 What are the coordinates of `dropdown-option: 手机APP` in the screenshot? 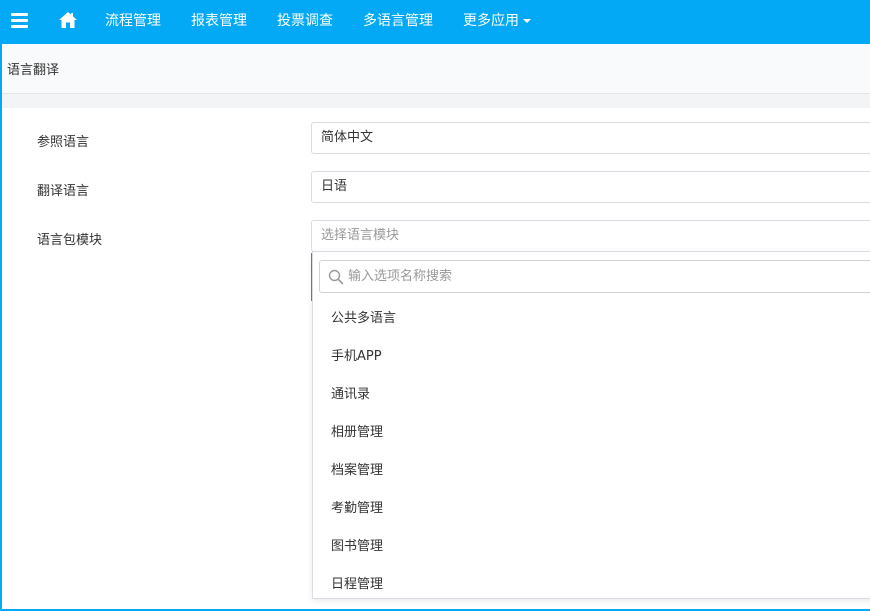 It's located at (591, 357).